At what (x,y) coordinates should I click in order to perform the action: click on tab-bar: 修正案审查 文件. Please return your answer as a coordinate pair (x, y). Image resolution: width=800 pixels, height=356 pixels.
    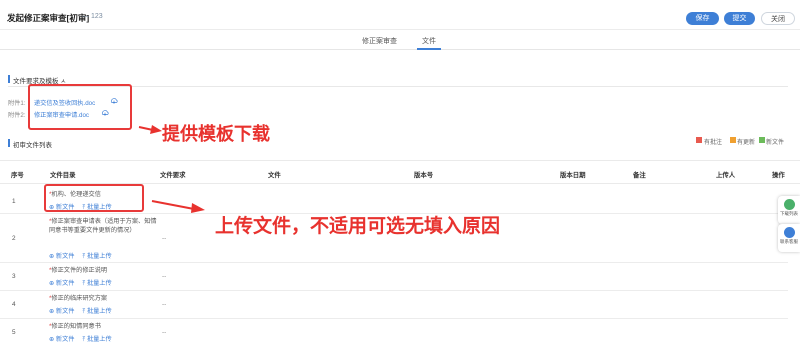
    Looking at the image, I should click on (400, 40).